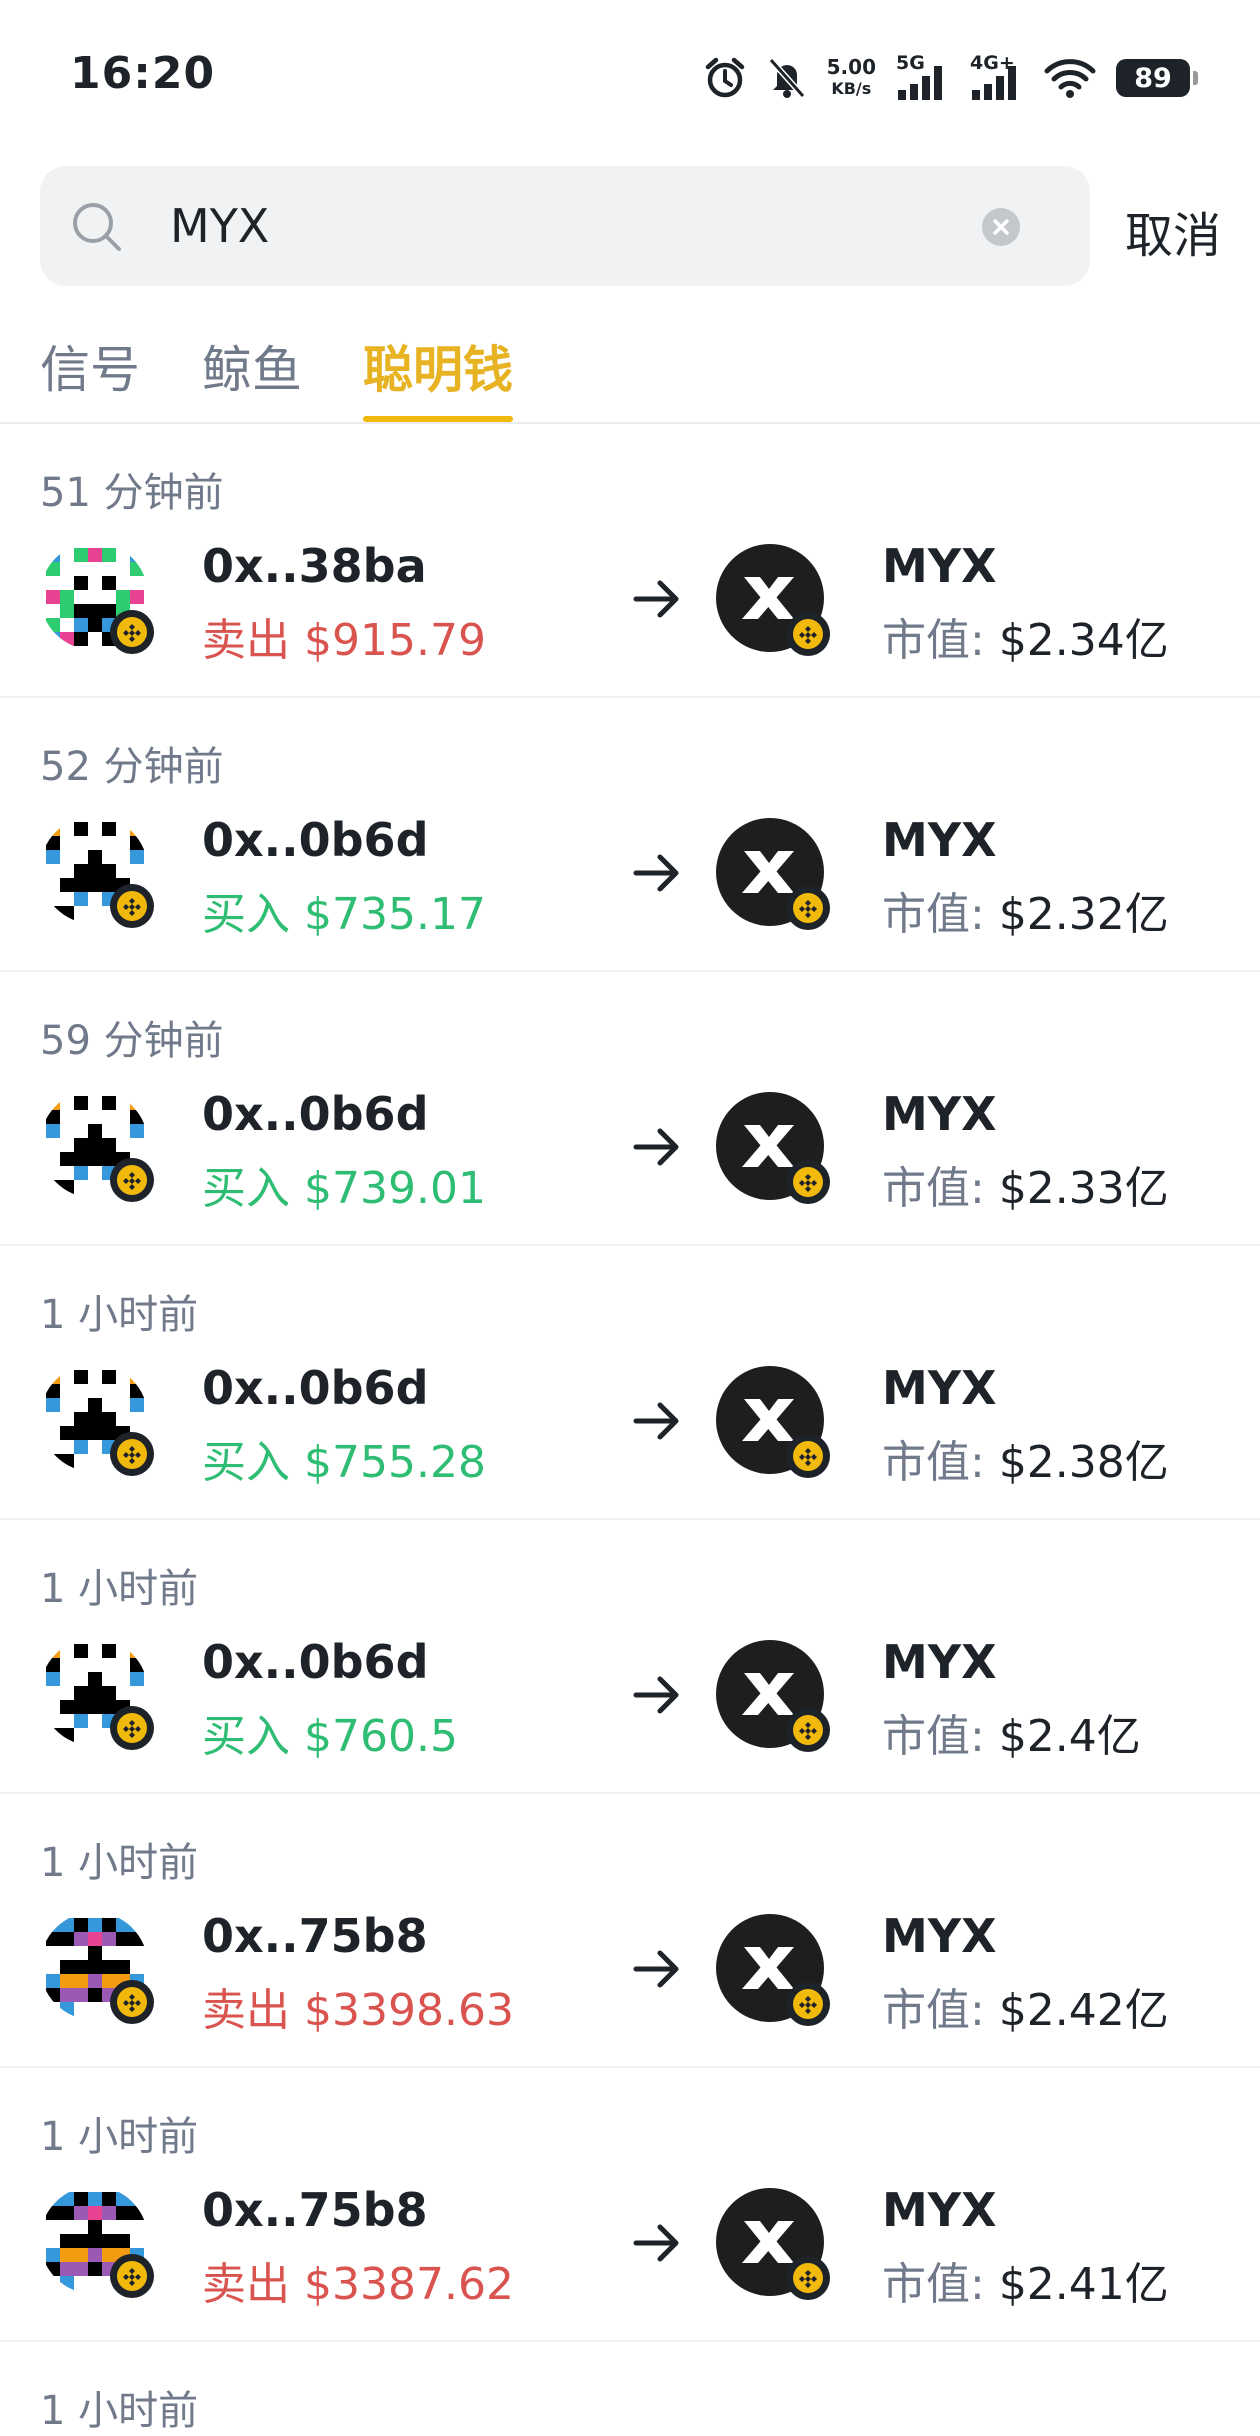 The image size is (1260, 2436). I want to click on trade-action: 卖出 $915.79, so click(344, 636).